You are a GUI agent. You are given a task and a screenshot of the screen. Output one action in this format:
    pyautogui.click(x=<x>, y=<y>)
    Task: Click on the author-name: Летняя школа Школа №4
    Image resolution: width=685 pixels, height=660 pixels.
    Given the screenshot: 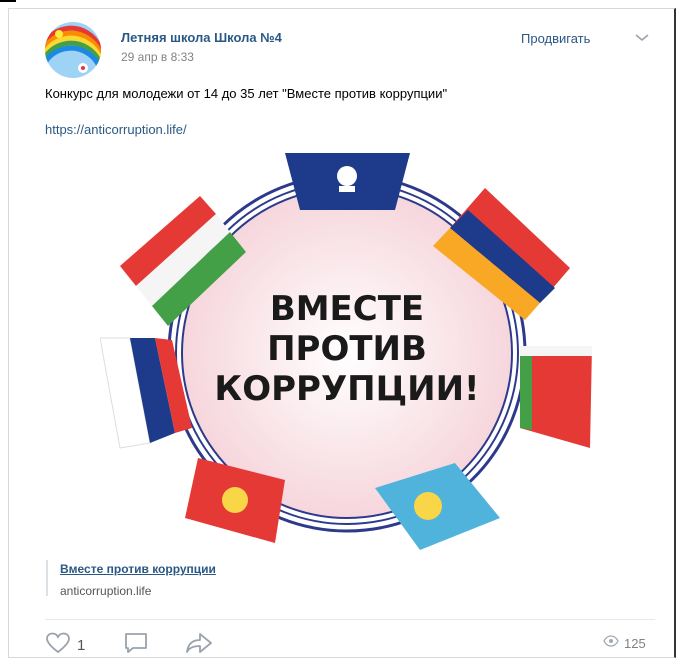 What is the action you would take?
    pyautogui.click(x=201, y=37)
    